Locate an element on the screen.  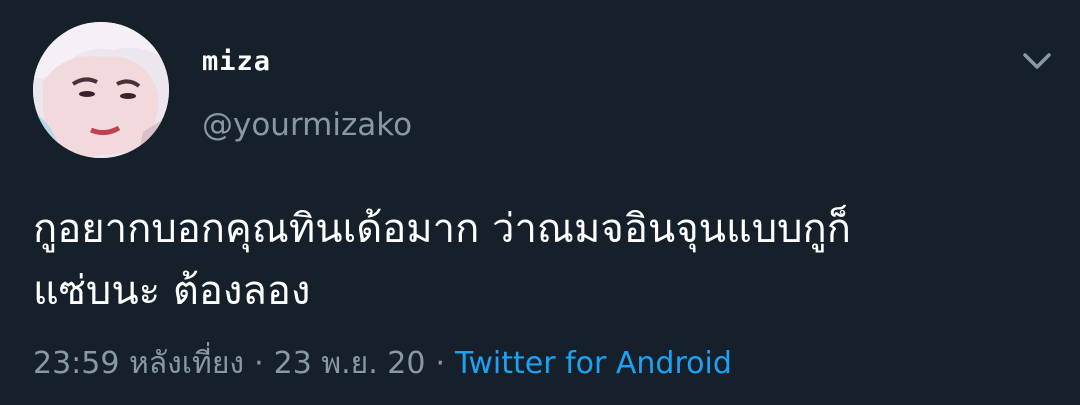
avatar is located at coordinates (101, 90).